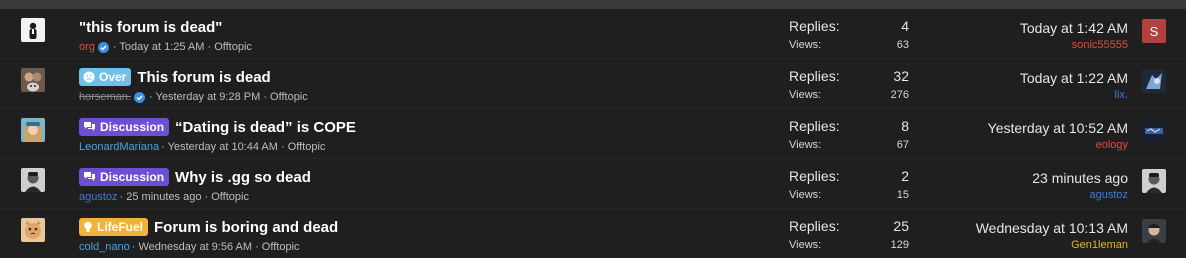 The height and width of the screenshot is (258, 1186). I want to click on thread-title: Forum is boring and dead, so click(246, 227).